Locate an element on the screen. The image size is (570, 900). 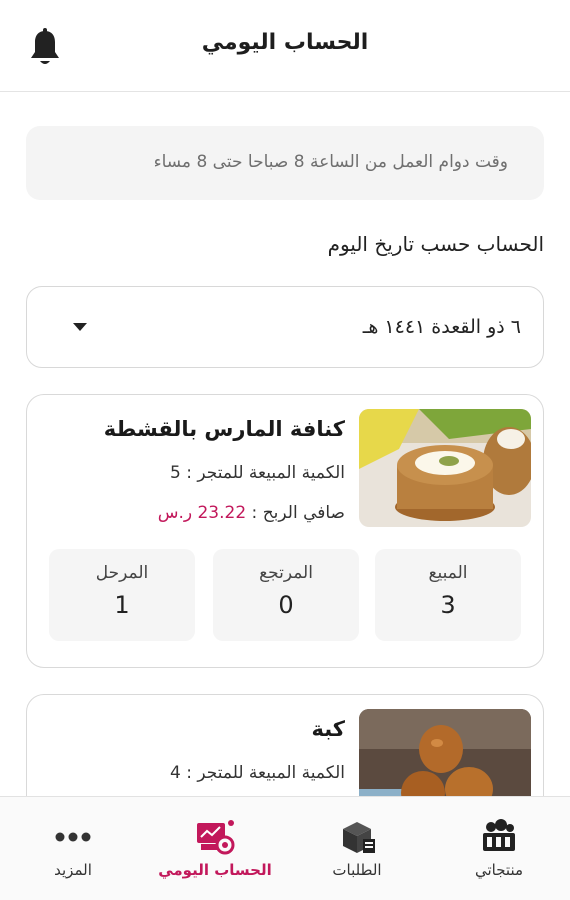
nav-item-more: المزيد is located at coordinates (73, 848).